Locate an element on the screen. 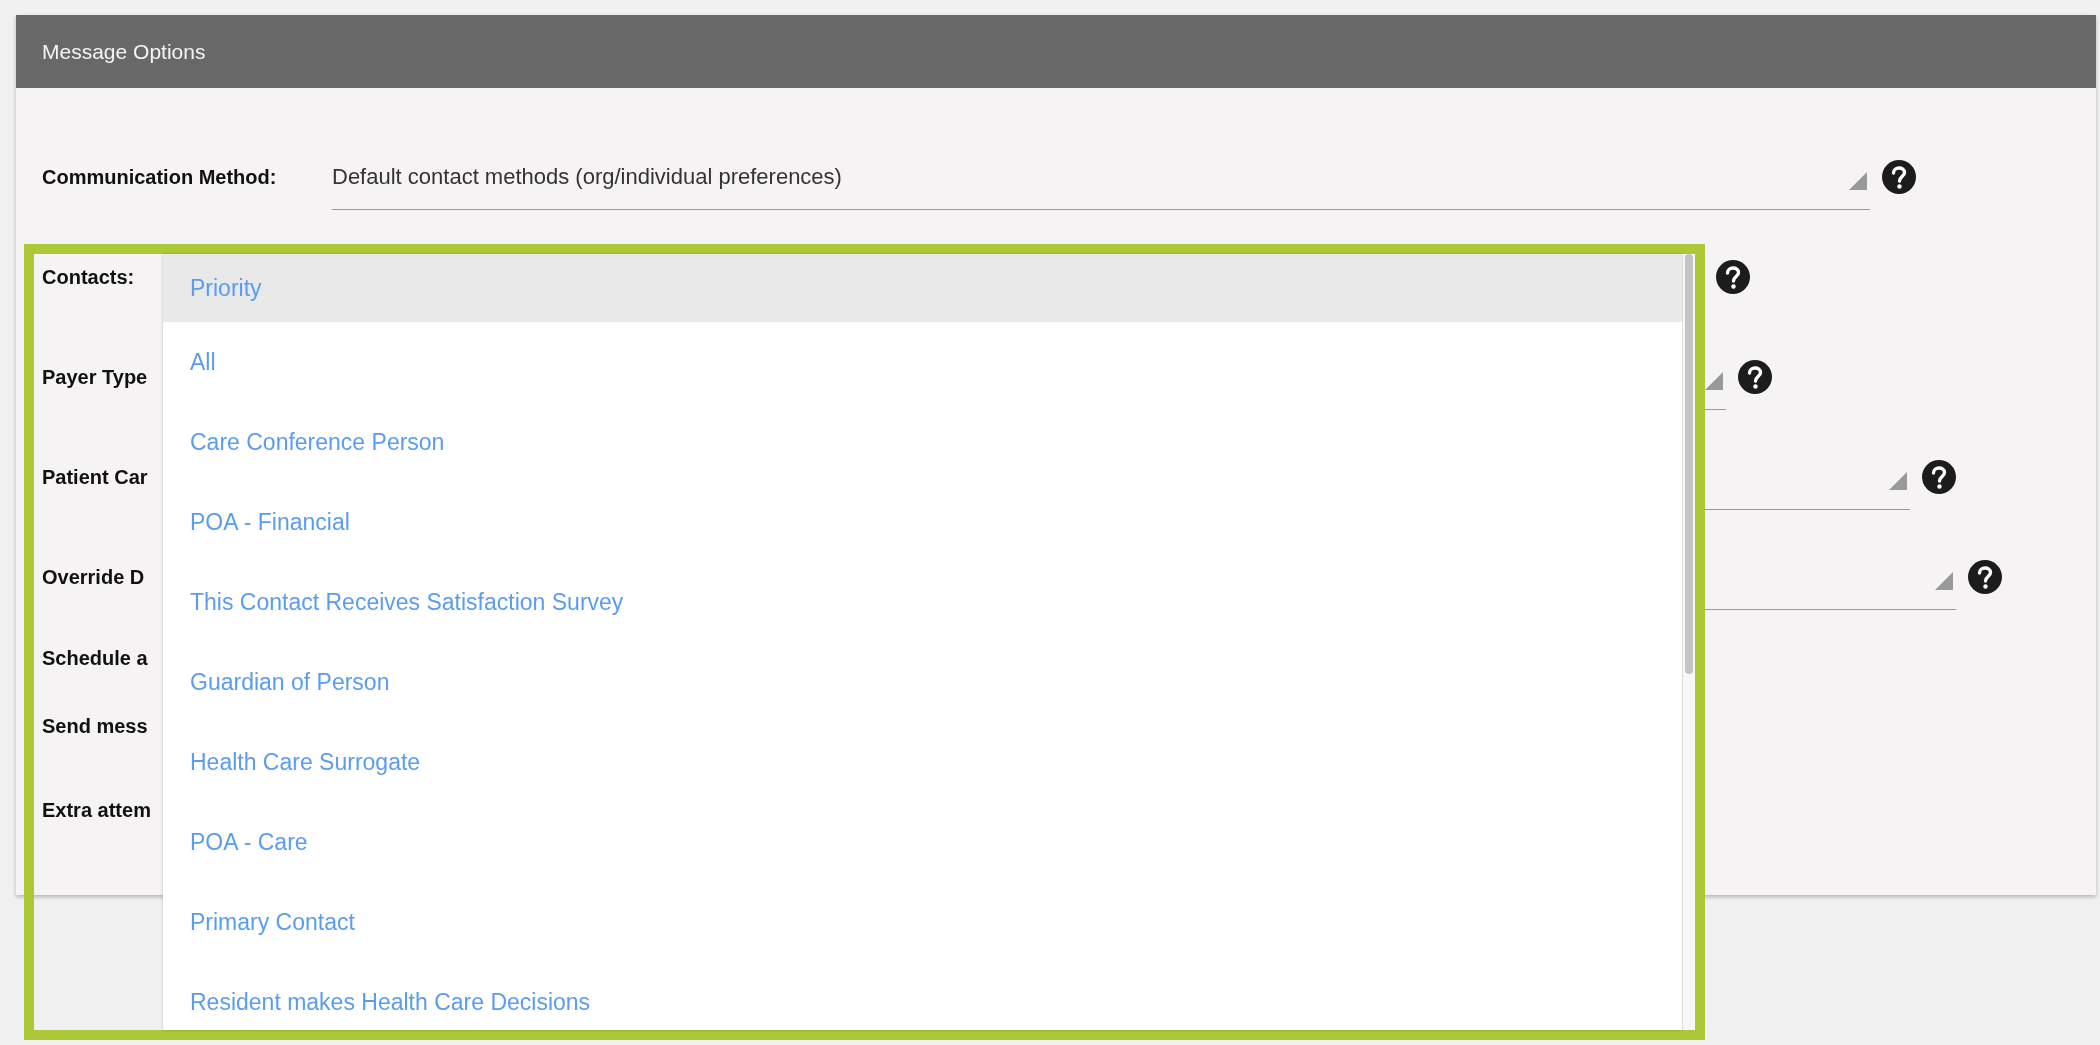  dropdown-option: Guardian of Person is located at coordinates (922, 682).